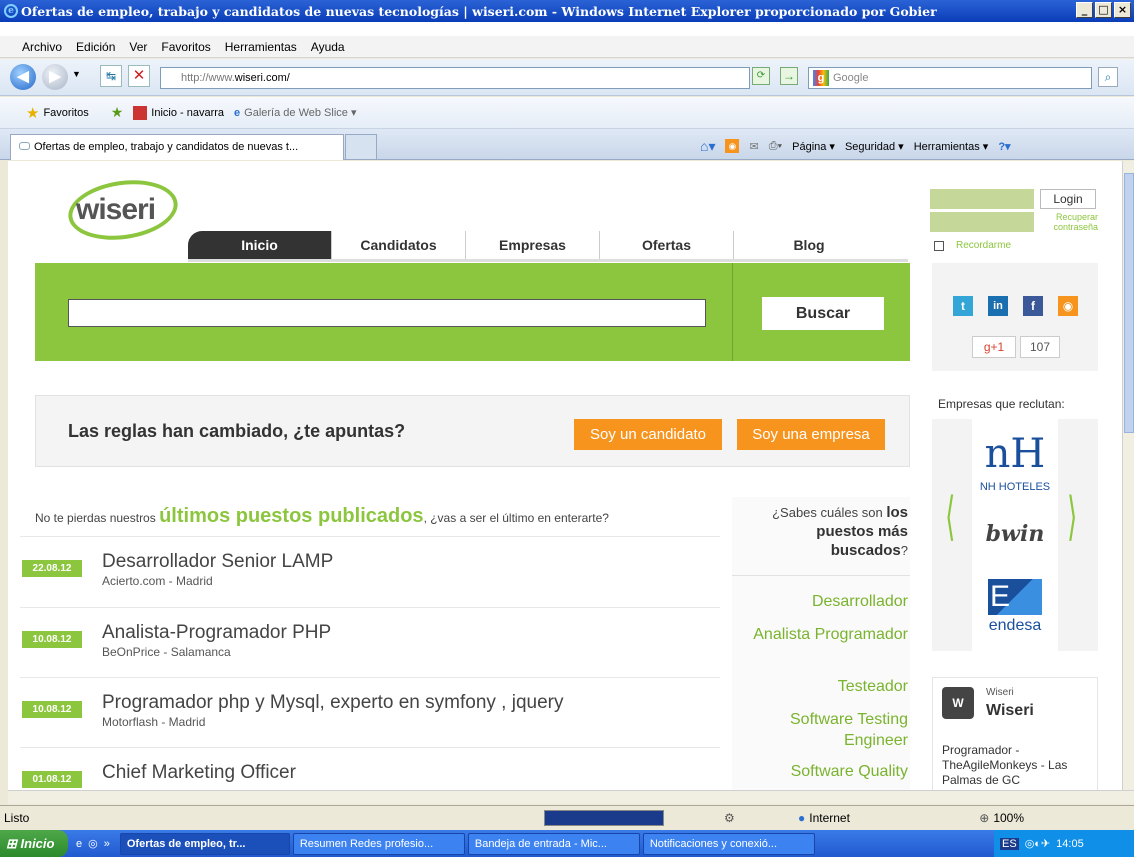 The height and width of the screenshot is (857, 1134). What do you see at coordinates (732, 146) in the screenshot?
I see `rss-feed-icon: ◉` at bounding box center [732, 146].